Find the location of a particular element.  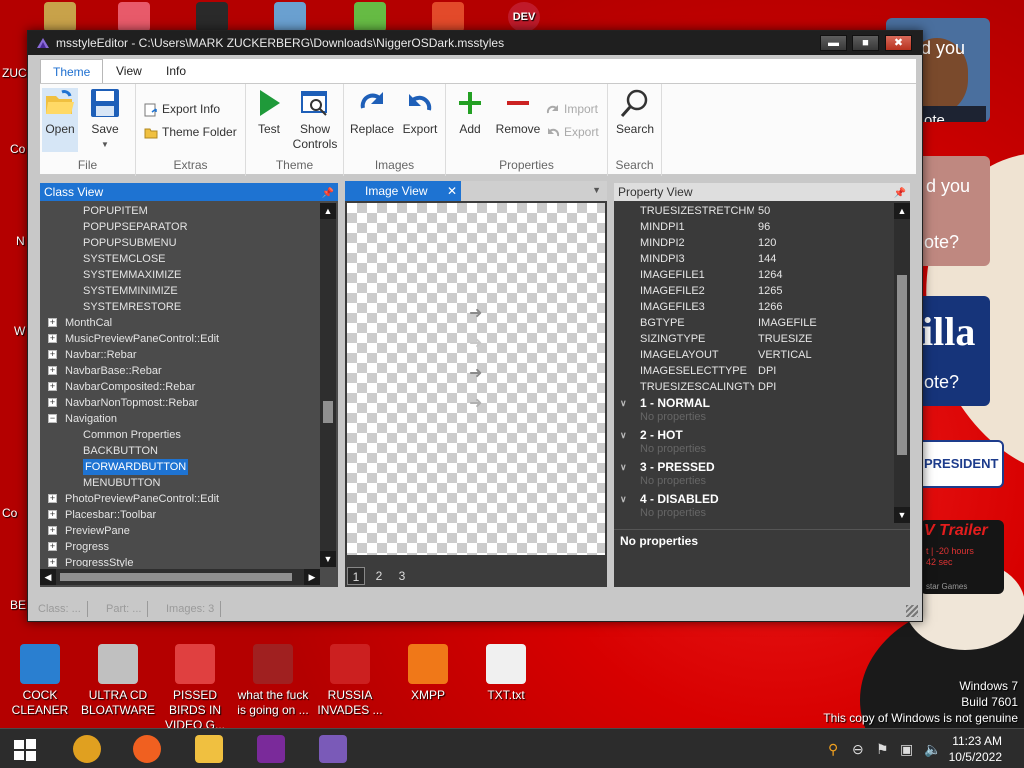

desktop-icon: XMPP is located at coordinates (428, 673).